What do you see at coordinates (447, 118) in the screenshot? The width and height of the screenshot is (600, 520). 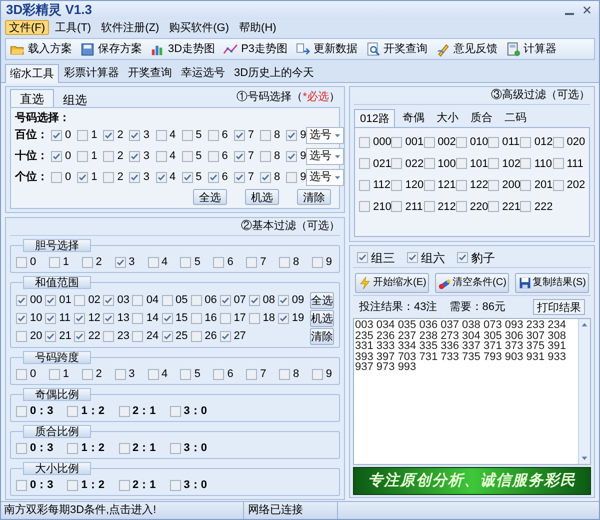 I see `tab: 大小` at bounding box center [447, 118].